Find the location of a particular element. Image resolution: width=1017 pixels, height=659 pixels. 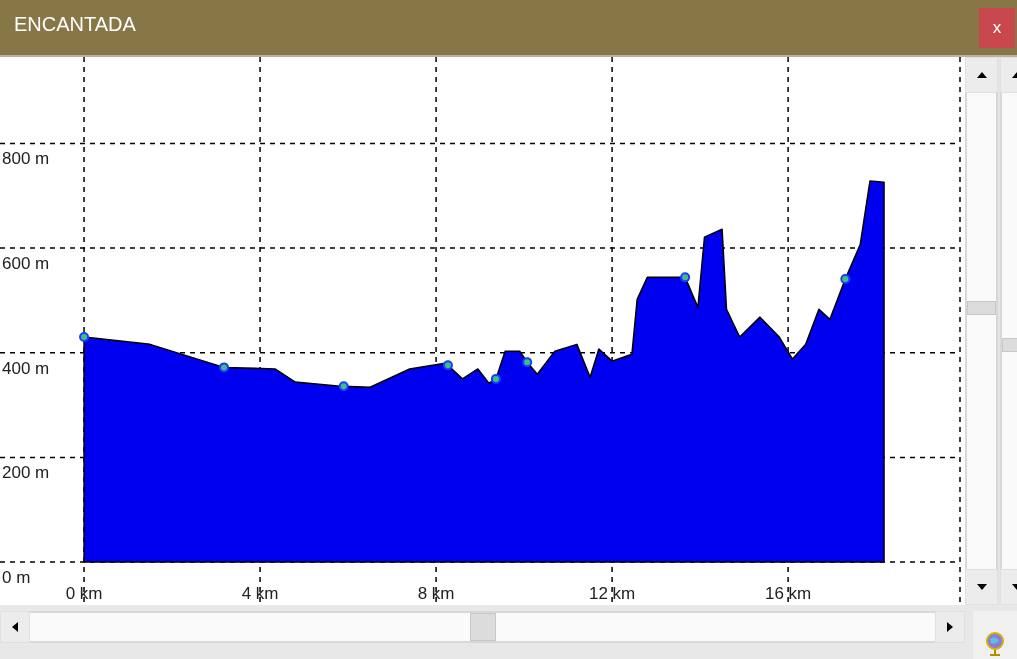

x-axis-label: 0 km is located at coordinates (84, 594).